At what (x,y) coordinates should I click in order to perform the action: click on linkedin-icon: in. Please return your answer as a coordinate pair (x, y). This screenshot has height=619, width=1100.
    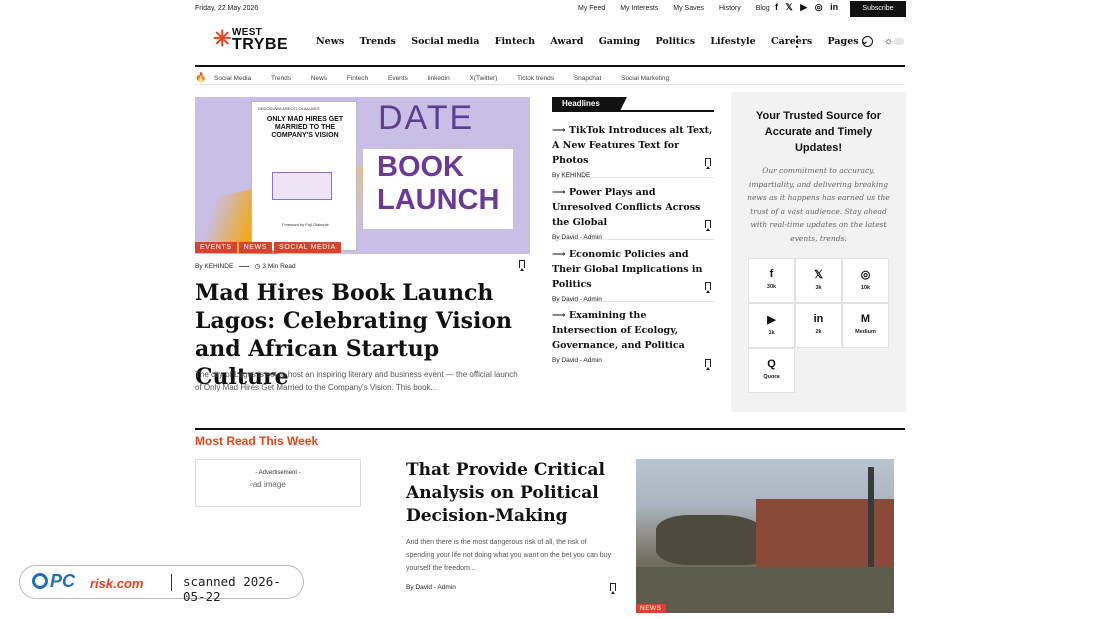
    Looking at the image, I should click on (834, 7).